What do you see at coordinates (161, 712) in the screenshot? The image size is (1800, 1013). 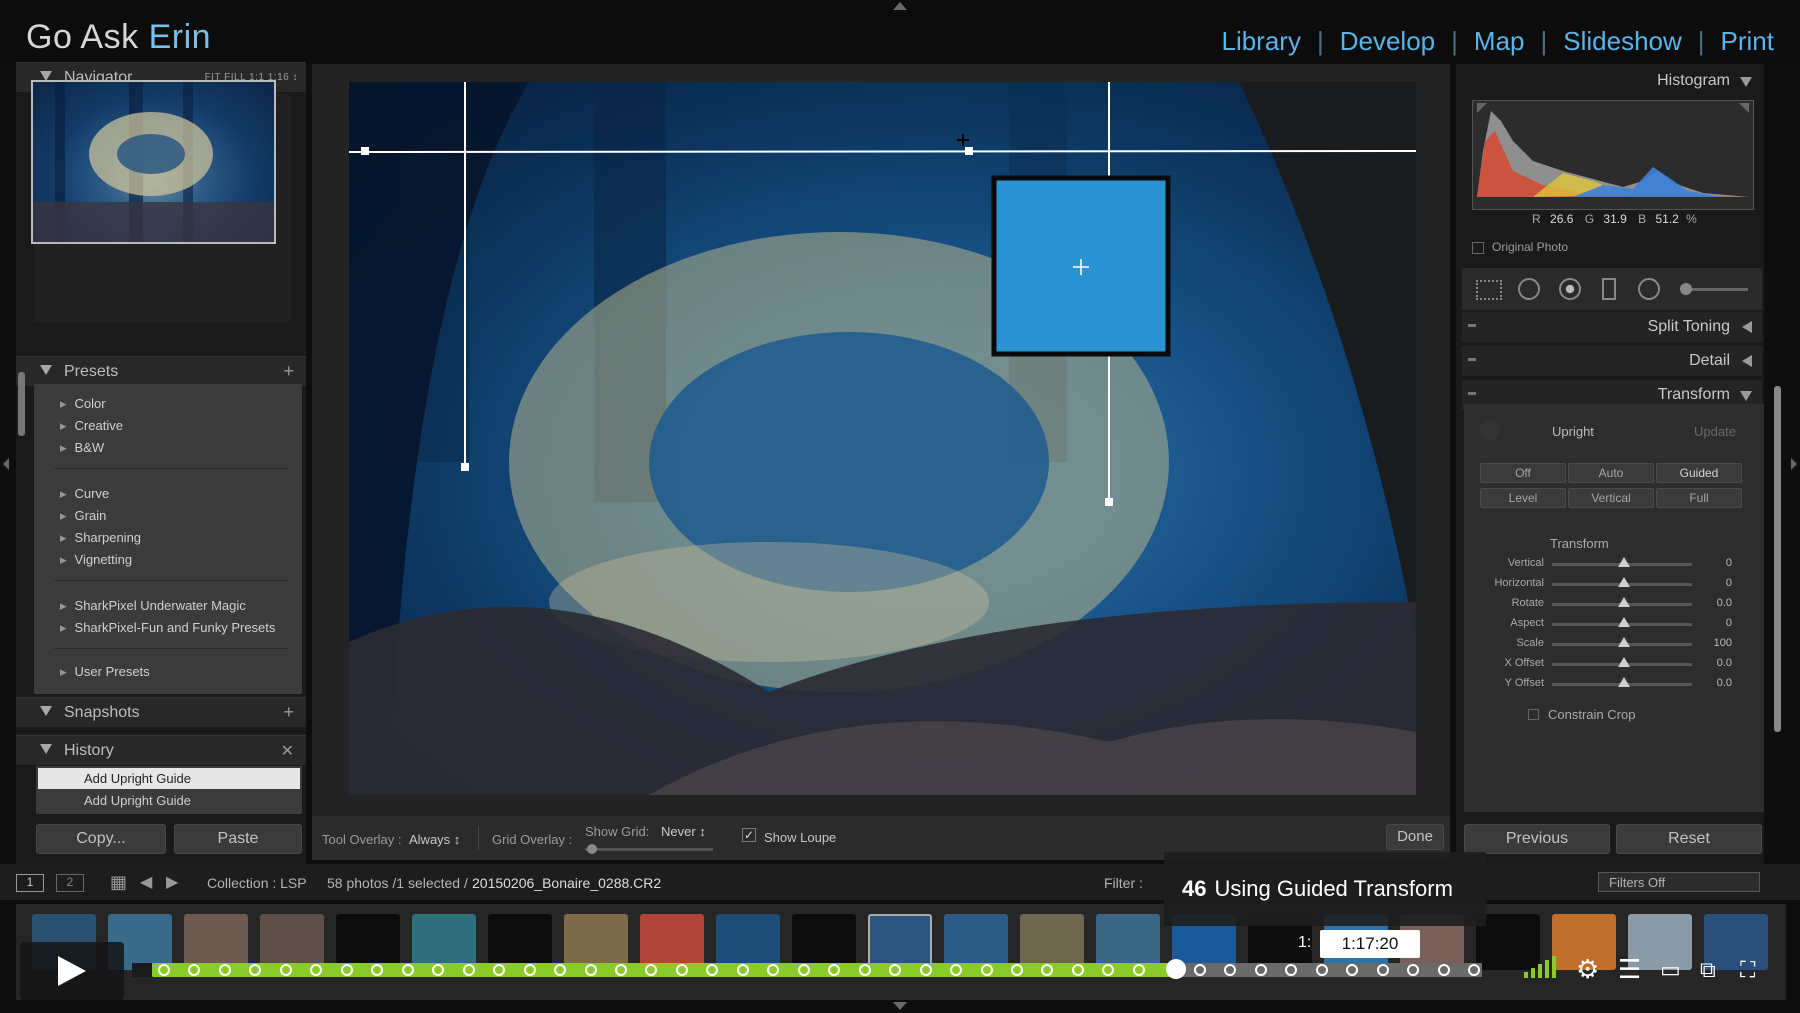 I see `snapshots-header: Snapshots +` at bounding box center [161, 712].